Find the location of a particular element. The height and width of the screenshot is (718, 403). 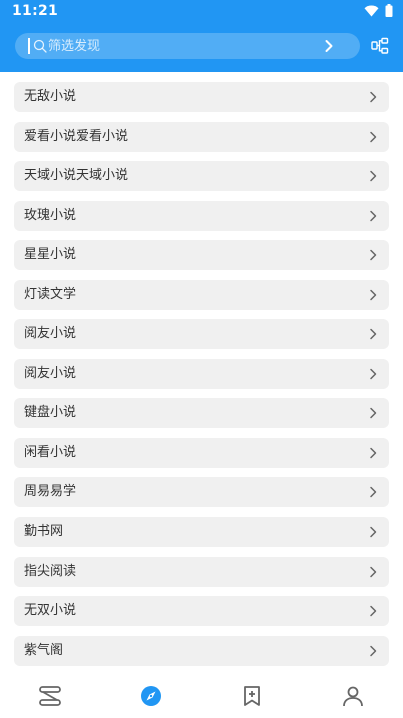

discover-compass-icon is located at coordinates (151, 696).